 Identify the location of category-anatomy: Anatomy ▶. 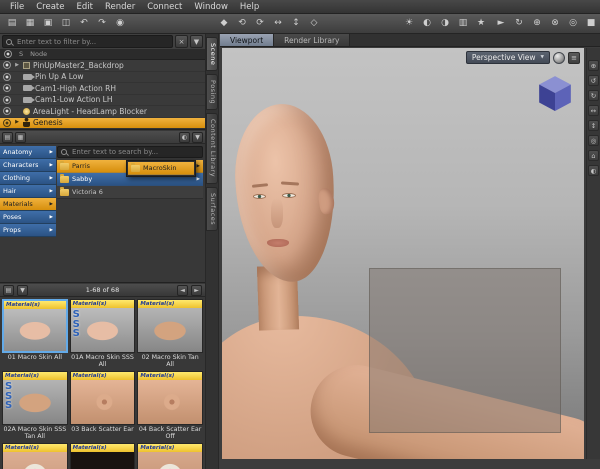
(28, 152).